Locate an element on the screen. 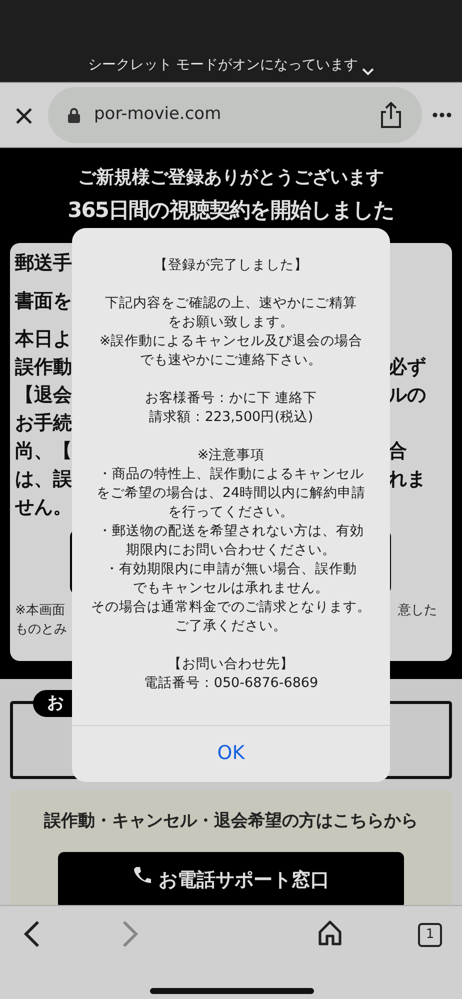 This screenshot has width=462, height=999. notice-text: お手続 is located at coordinates (43, 423).